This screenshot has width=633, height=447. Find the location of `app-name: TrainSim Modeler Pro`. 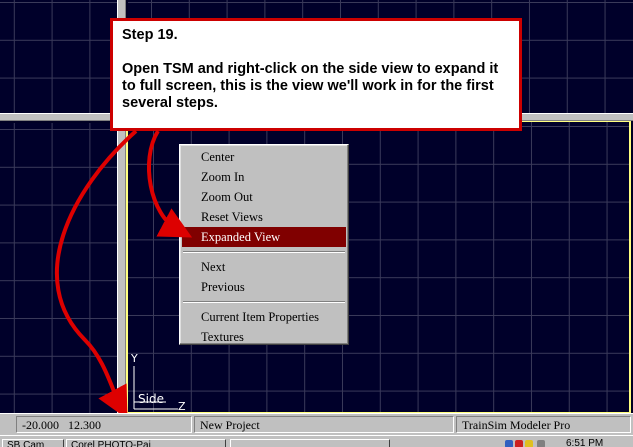

app-name: TrainSim Modeler Pro is located at coordinates (543, 424).